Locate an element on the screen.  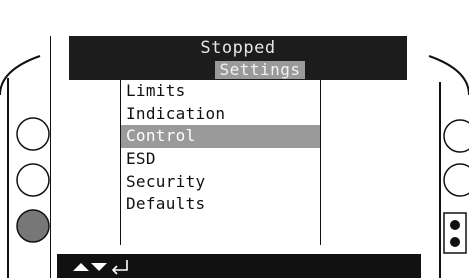
nav-bar is located at coordinates (239, 266).